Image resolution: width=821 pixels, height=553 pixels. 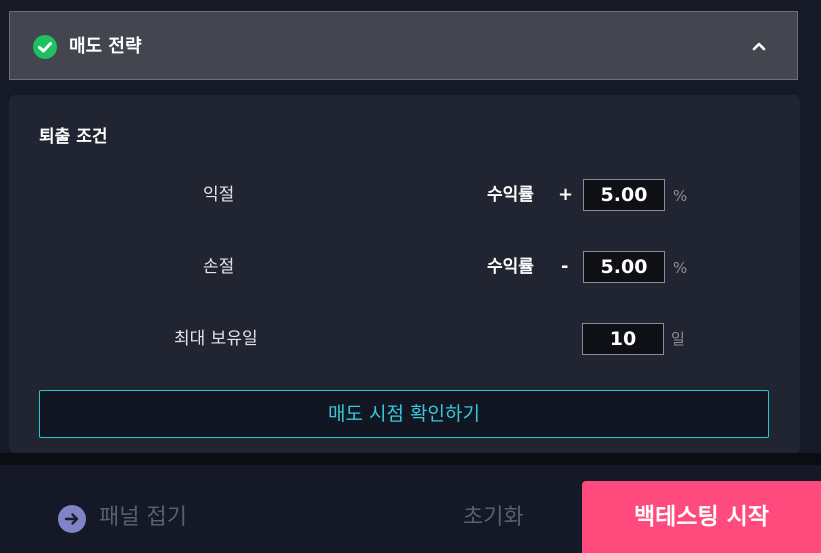 What do you see at coordinates (678, 339) in the screenshot?
I see `max-holding-unit: 일` at bounding box center [678, 339].